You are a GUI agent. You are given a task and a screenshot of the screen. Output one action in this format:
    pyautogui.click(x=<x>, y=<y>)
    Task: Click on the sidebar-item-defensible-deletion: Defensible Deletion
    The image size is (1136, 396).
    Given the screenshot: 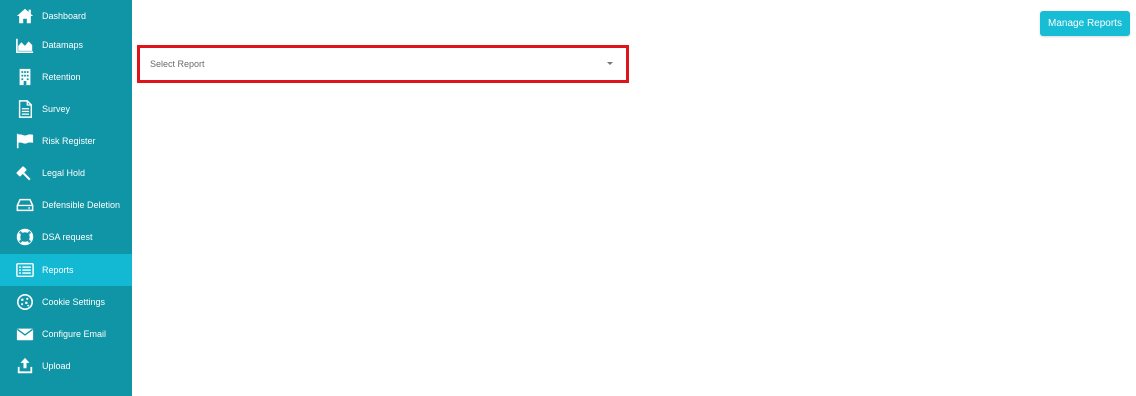 What is the action you would take?
    pyautogui.click(x=66, y=205)
    